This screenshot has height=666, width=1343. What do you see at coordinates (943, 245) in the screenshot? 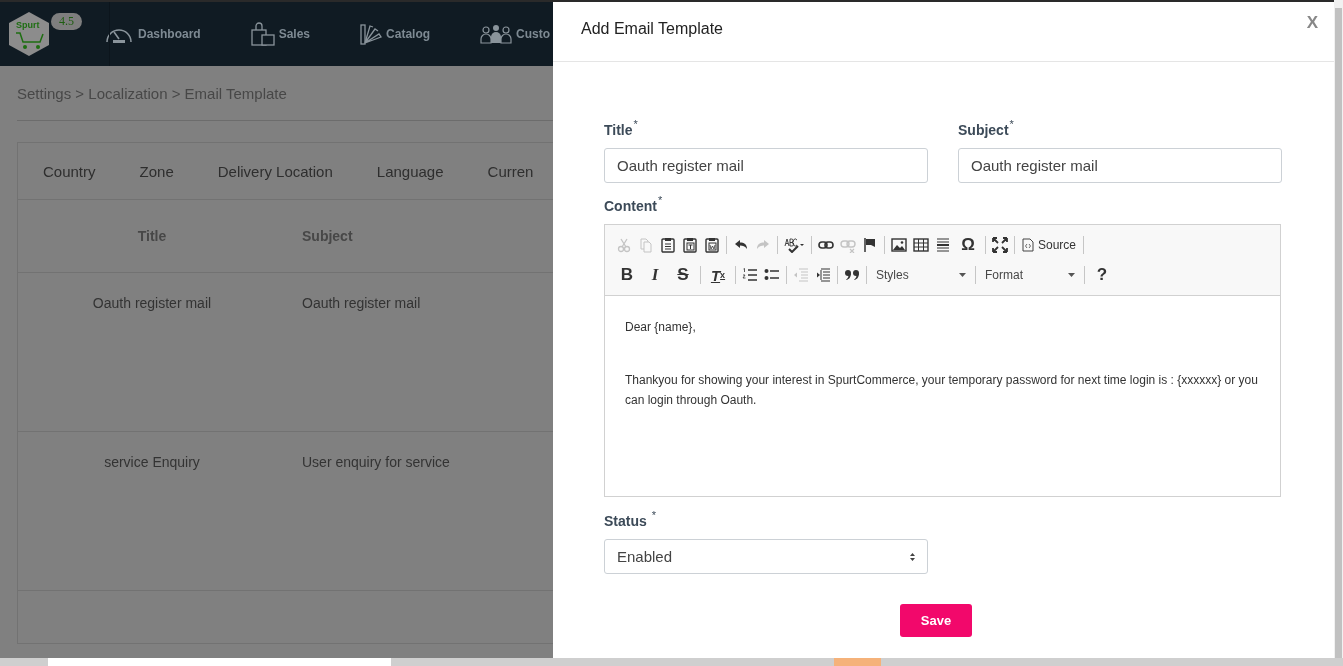
I see `horizontal-line-icon` at bounding box center [943, 245].